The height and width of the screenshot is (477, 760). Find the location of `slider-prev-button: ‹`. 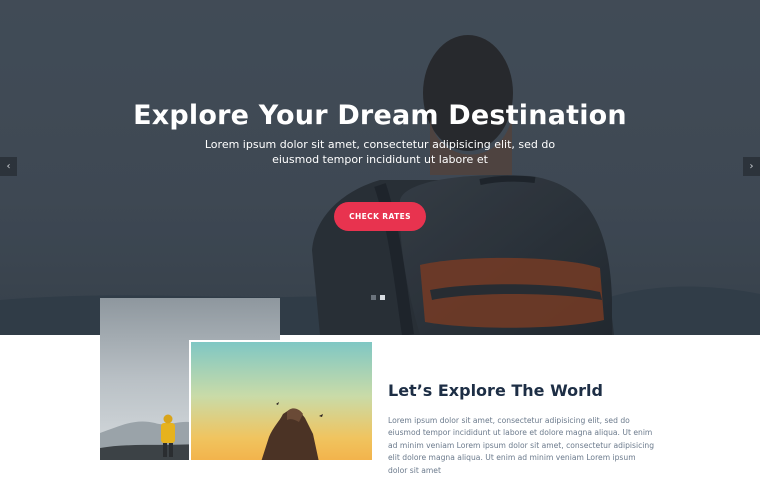

slider-prev-button: ‹ is located at coordinates (8, 166).